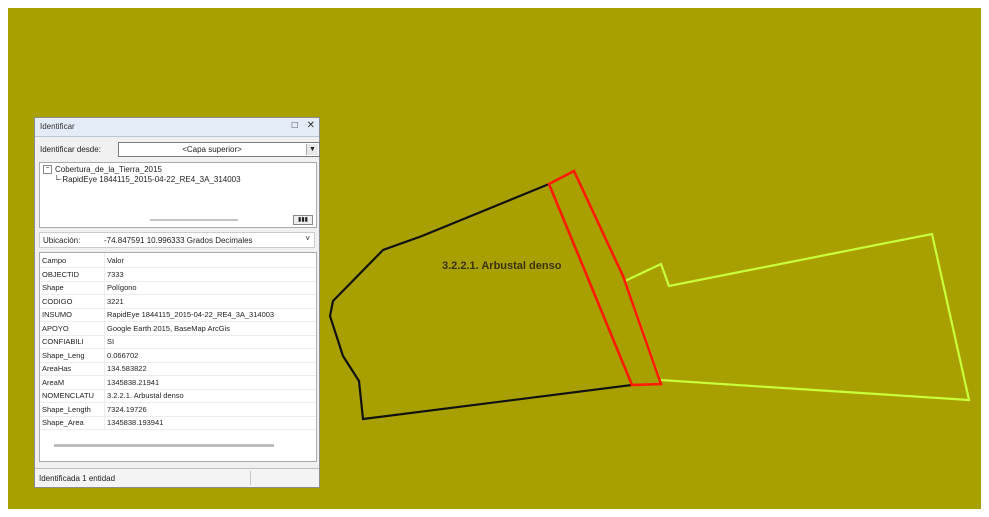  I want to click on field-value: 1345838.193941, so click(210, 423).